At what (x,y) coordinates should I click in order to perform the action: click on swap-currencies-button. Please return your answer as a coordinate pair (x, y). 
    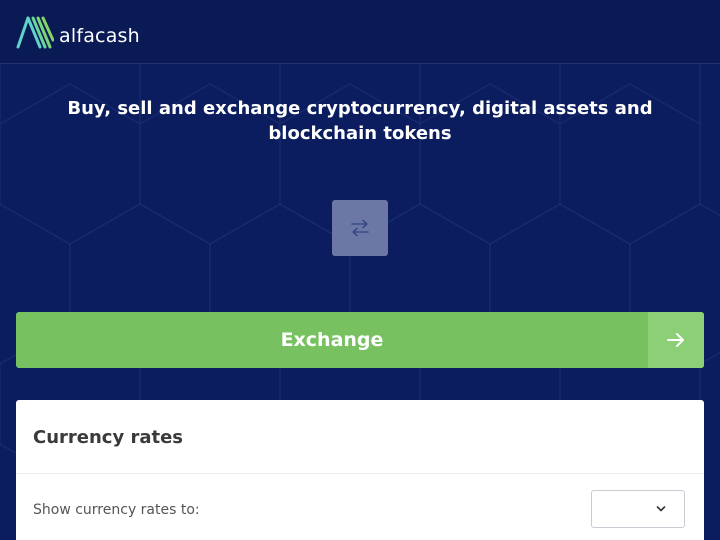
    Looking at the image, I should click on (360, 228).